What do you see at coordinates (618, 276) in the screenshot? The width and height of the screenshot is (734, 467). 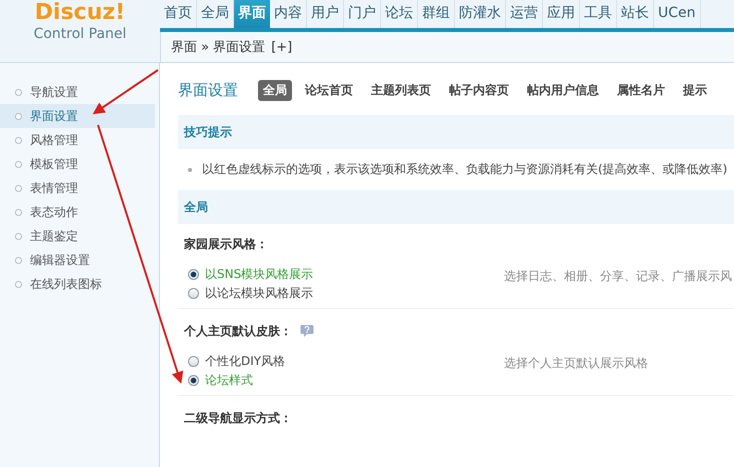 I see `setting-description: 选择日志、相册、分享、记录、广播展示风` at bounding box center [618, 276].